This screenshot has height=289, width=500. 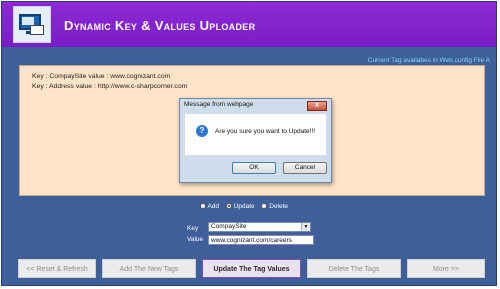 I want to click on dialog-title: Message from webpage, so click(x=219, y=104).